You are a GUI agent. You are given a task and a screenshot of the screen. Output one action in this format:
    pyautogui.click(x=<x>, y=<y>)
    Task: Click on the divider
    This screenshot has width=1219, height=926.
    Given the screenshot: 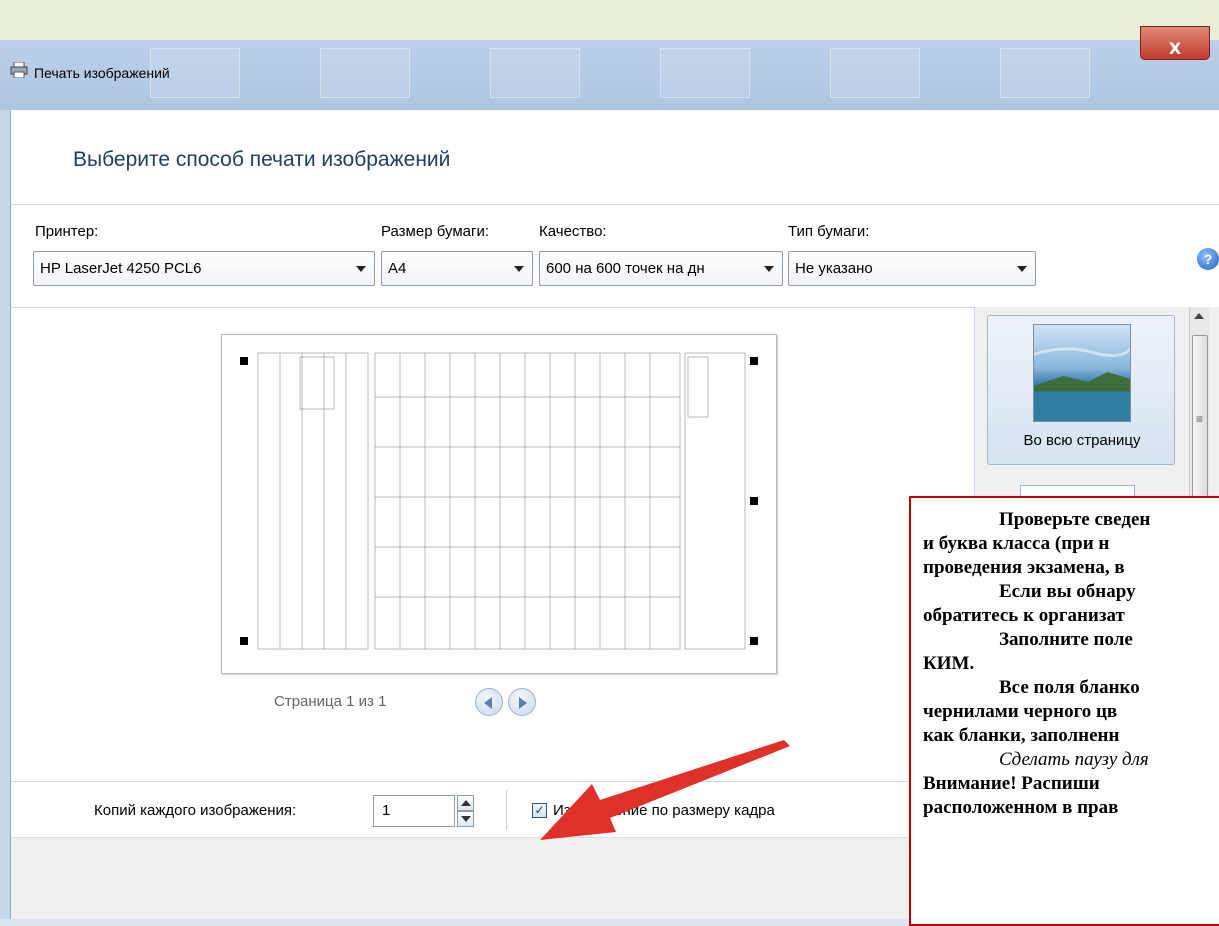 What is the action you would take?
    pyautogui.click(x=506, y=810)
    